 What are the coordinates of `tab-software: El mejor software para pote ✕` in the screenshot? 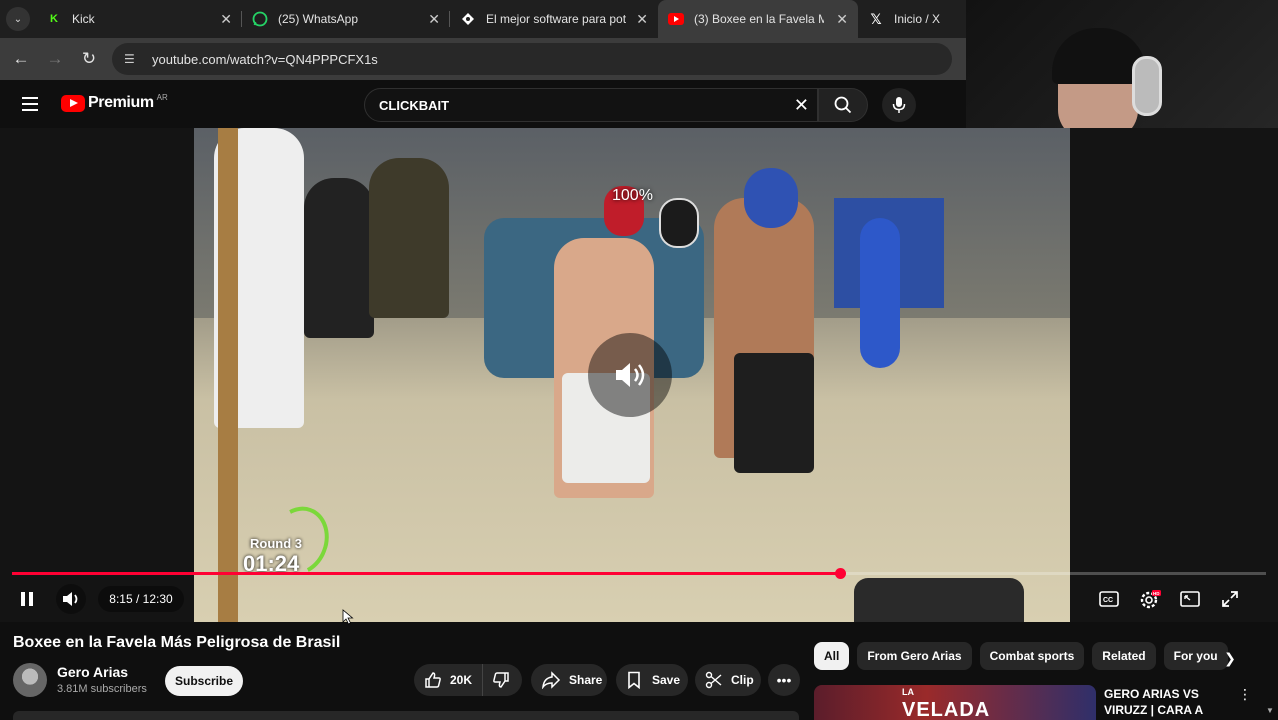 It's located at (554, 19).